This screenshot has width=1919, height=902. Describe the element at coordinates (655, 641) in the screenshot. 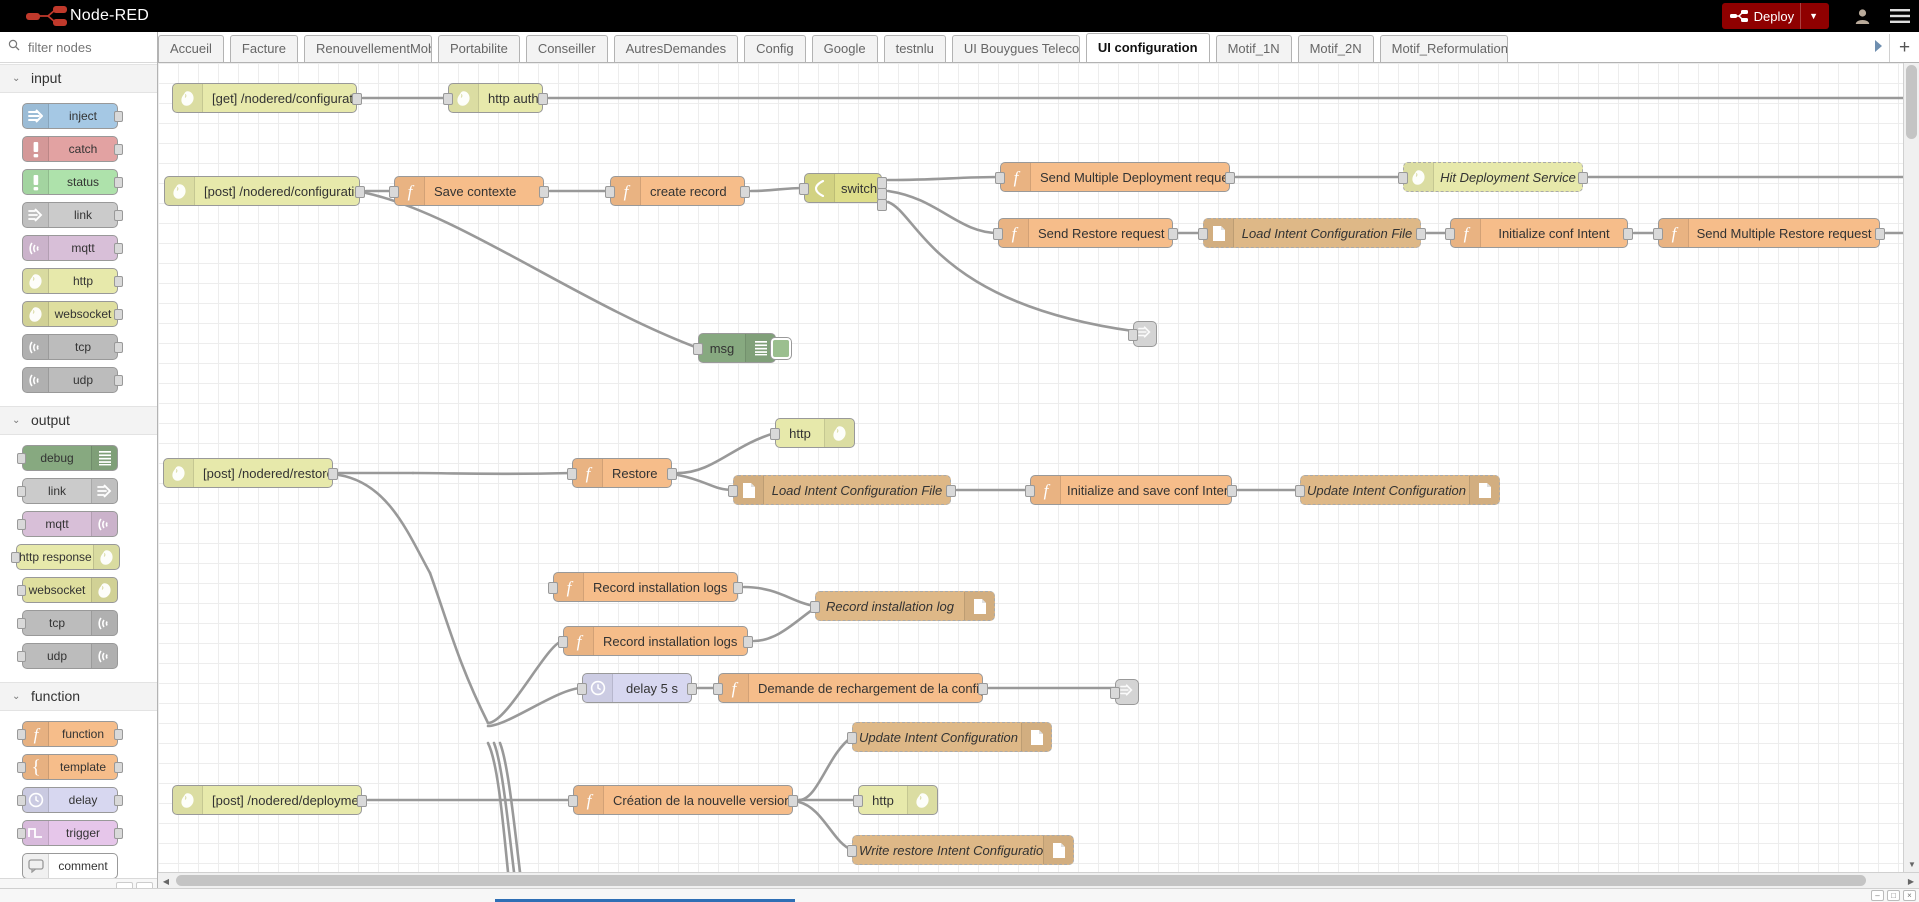

I see `flow-node-n22: f Record installation logs` at that location.